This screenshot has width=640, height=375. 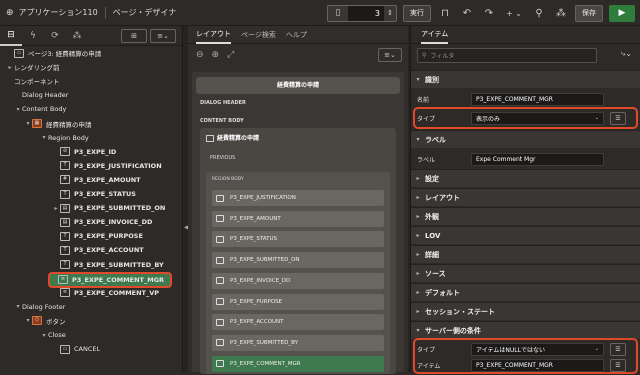 What do you see at coordinates (258, 35) in the screenshot?
I see `tab-page-search: ページ検索` at bounding box center [258, 35].